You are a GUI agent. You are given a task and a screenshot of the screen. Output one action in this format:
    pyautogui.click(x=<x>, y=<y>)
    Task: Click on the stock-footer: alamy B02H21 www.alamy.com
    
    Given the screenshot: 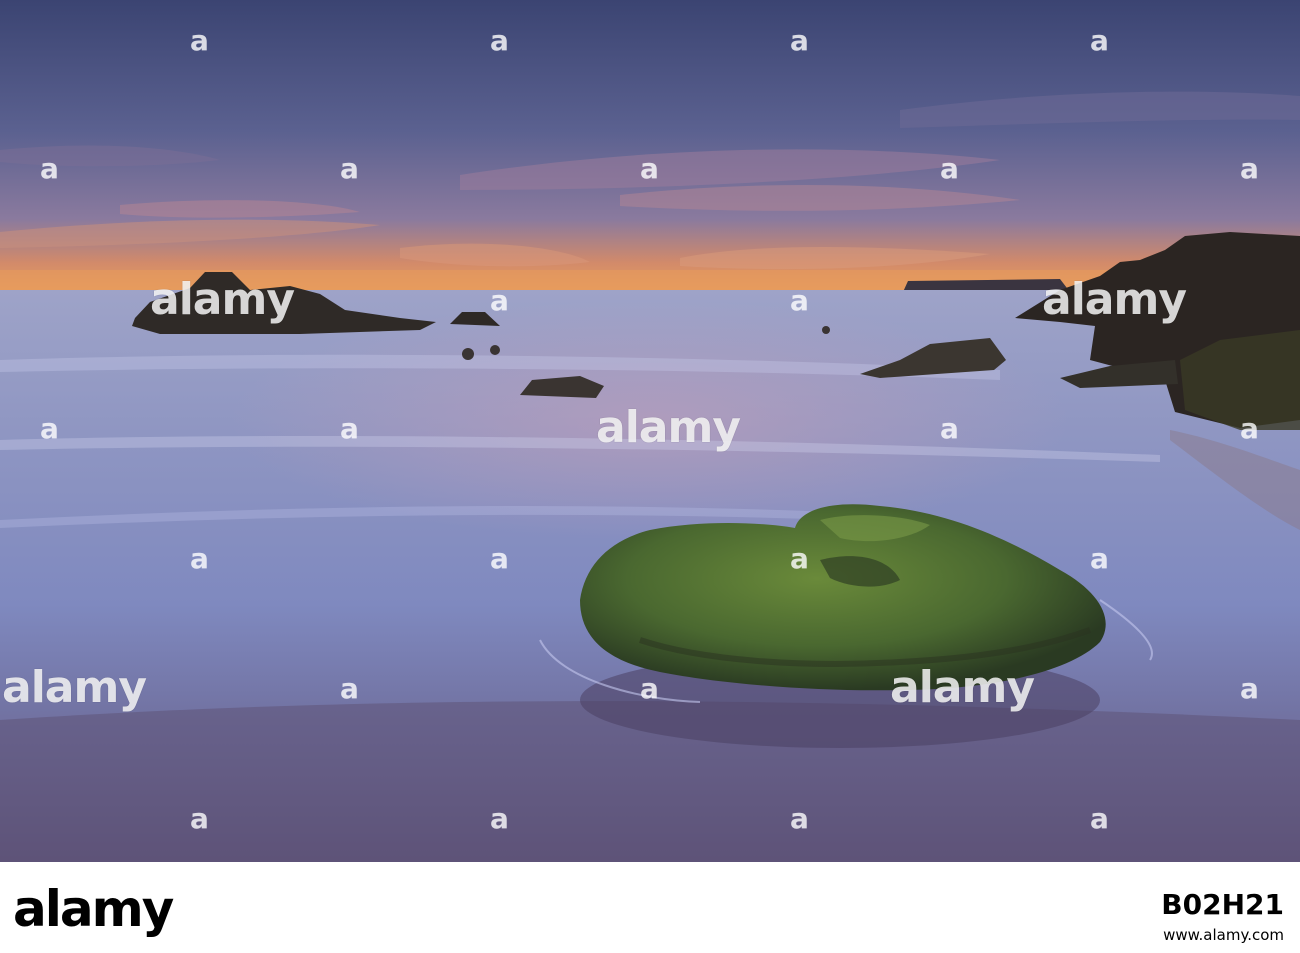 What is the action you would take?
    pyautogui.click(x=650, y=907)
    